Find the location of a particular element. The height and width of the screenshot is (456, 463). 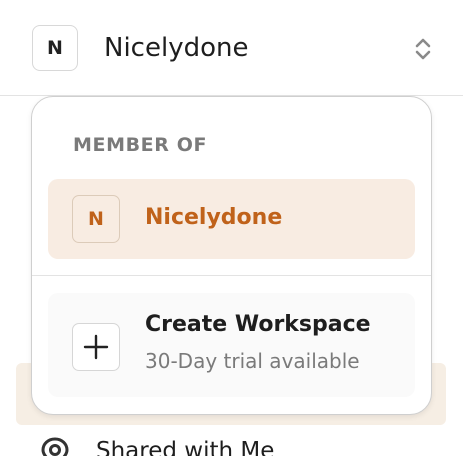

workspace-option-name: Nicelydone is located at coordinates (214, 217).